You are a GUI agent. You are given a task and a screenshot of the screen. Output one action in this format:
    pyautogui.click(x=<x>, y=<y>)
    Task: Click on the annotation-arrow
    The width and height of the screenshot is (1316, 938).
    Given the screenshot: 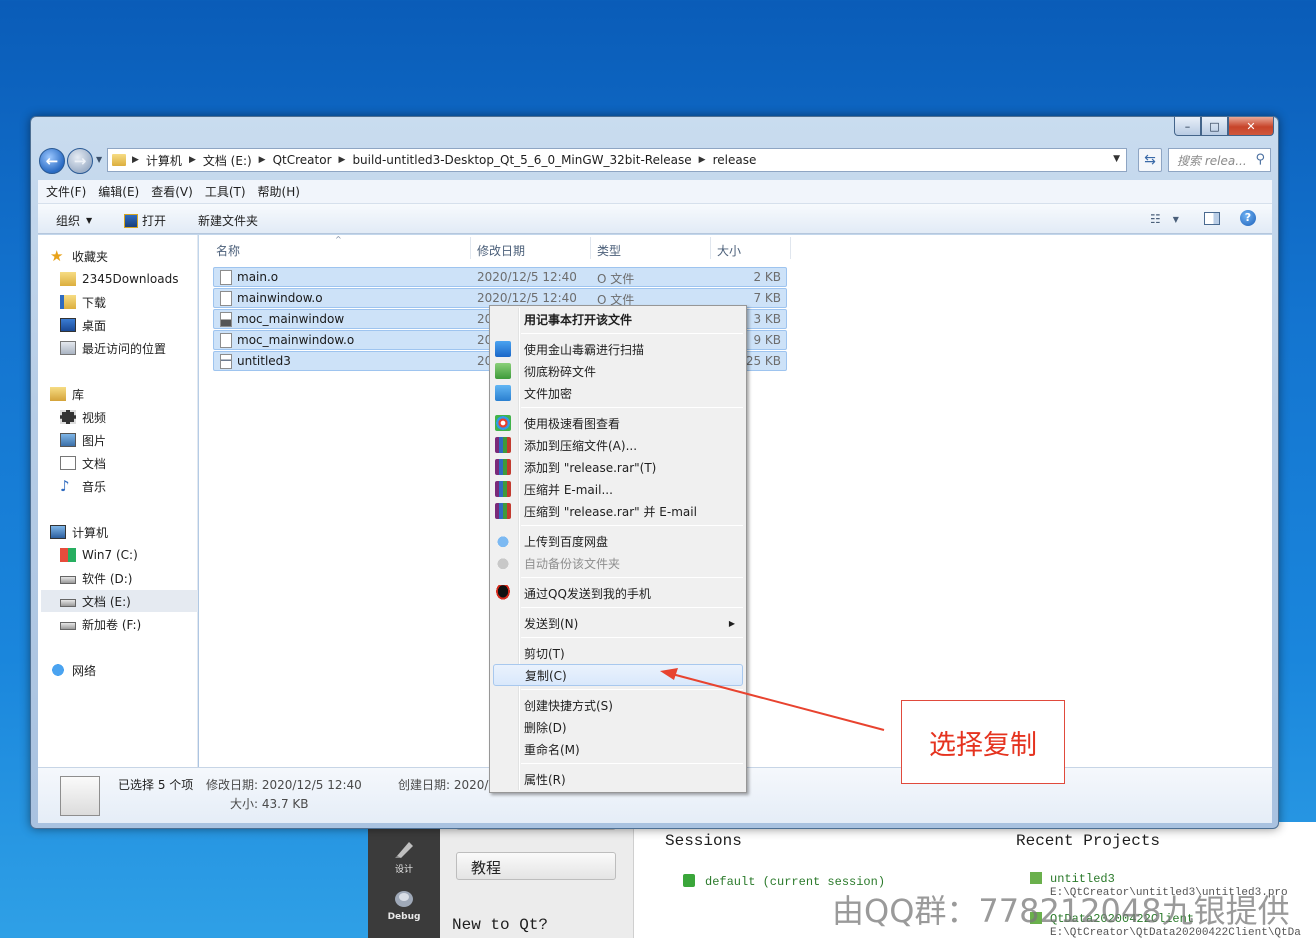 What is the action you would take?
    pyautogui.click(x=772, y=699)
    